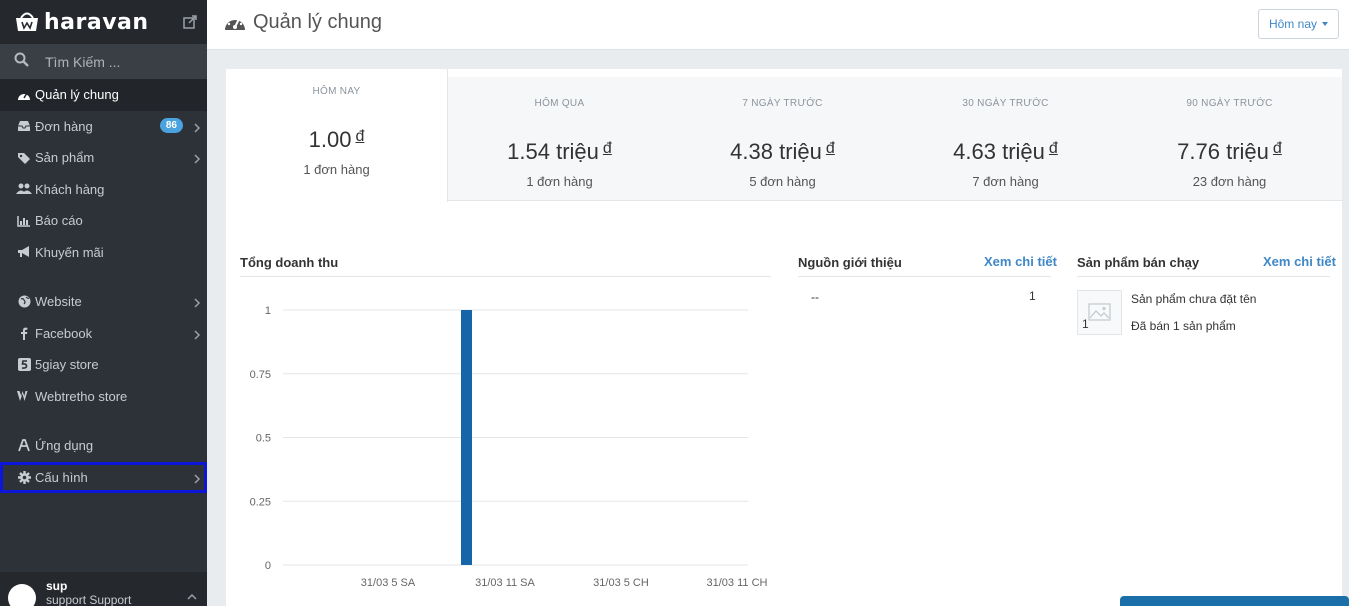  Describe the element at coordinates (559, 103) in the screenshot. I see `stat-label: HÔM QUA` at that location.